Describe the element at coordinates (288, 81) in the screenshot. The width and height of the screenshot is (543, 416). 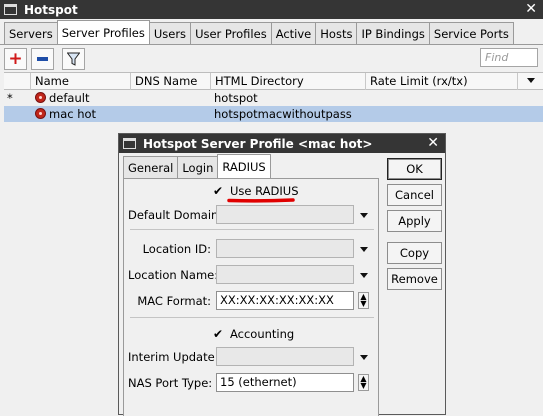
I see `col-html-directory: HTML Directory` at that location.